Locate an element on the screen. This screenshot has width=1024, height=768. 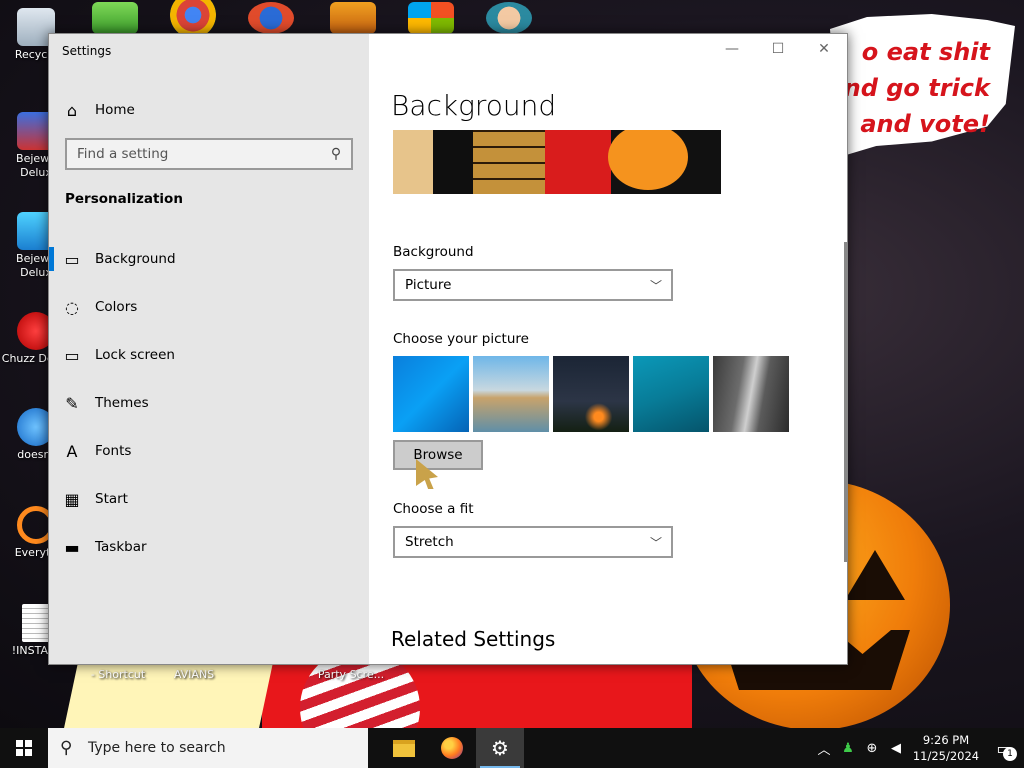
system-tray: ︿ ♟ ⊕ ◀ 9:26 PM 11/25/2024 ▭ 1 is located at coordinates (918, 748).